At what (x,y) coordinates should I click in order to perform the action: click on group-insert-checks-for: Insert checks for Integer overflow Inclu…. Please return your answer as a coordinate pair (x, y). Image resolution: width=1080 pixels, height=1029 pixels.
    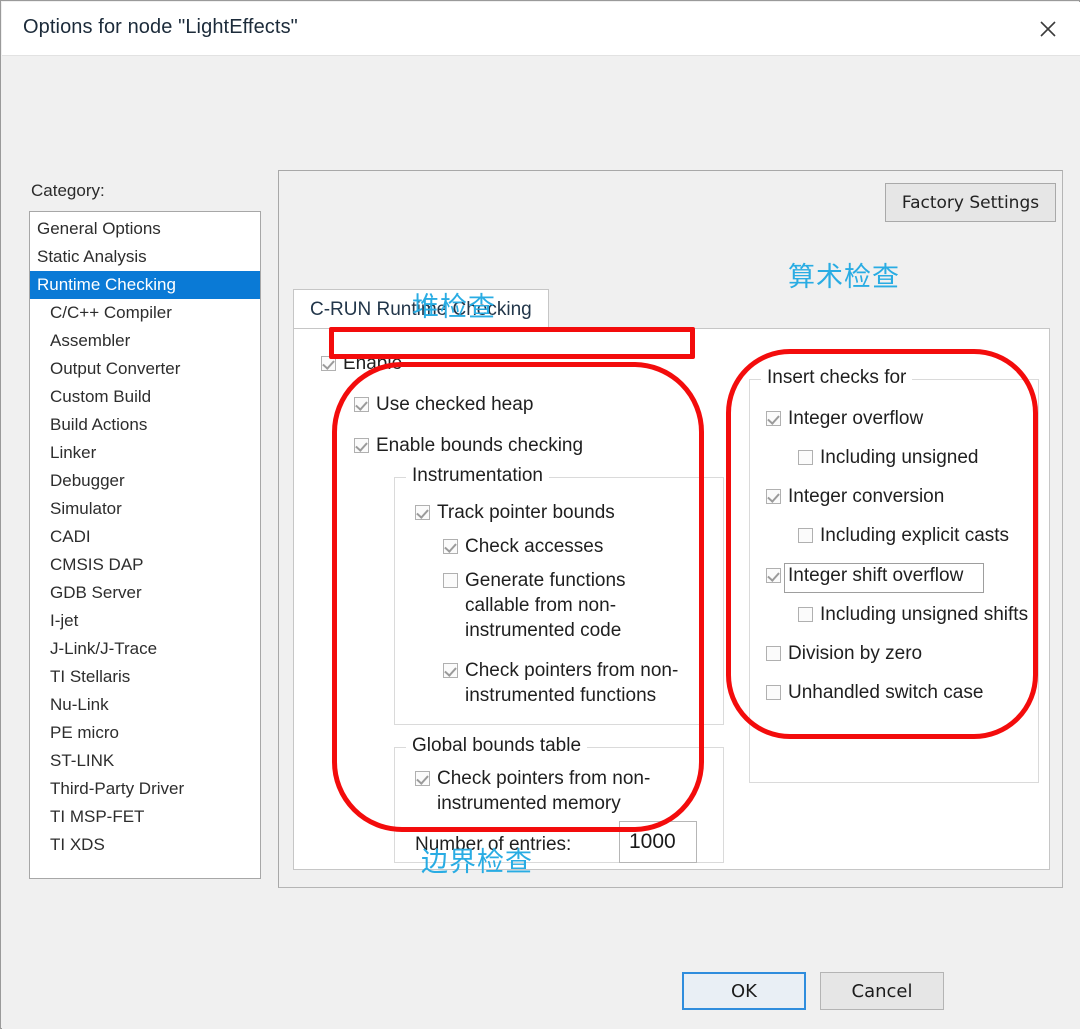
    Looking at the image, I should click on (894, 575).